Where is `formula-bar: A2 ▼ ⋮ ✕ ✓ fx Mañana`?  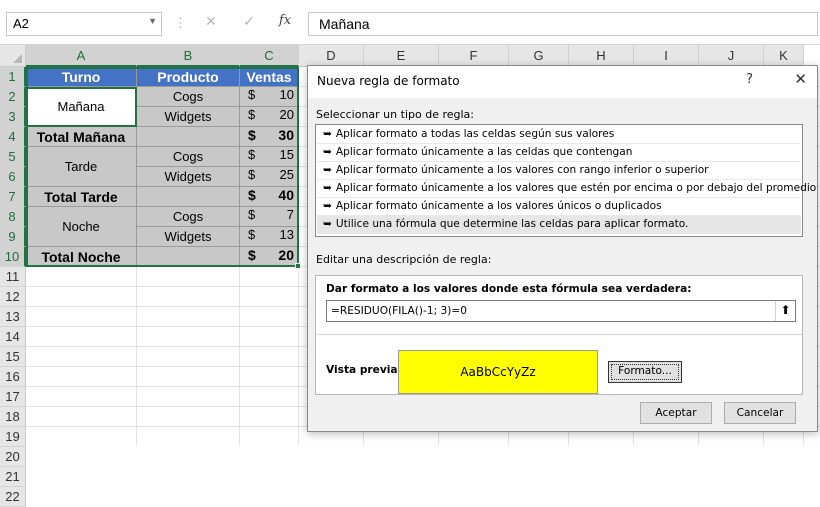 formula-bar: A2 ▼ ⋮ ✕ ✓ fx Mañana is located at coordinates (410, 22).